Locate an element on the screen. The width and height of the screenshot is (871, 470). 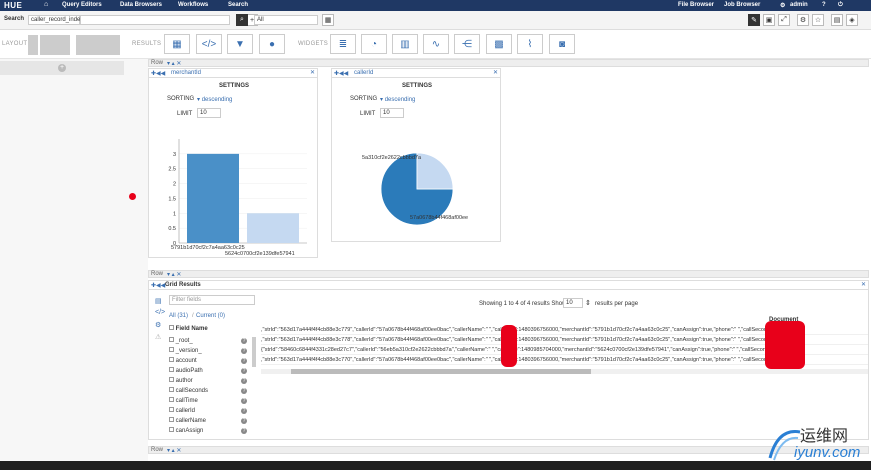
y-tick-label: 1.5 is located at coordinates (172, 199).